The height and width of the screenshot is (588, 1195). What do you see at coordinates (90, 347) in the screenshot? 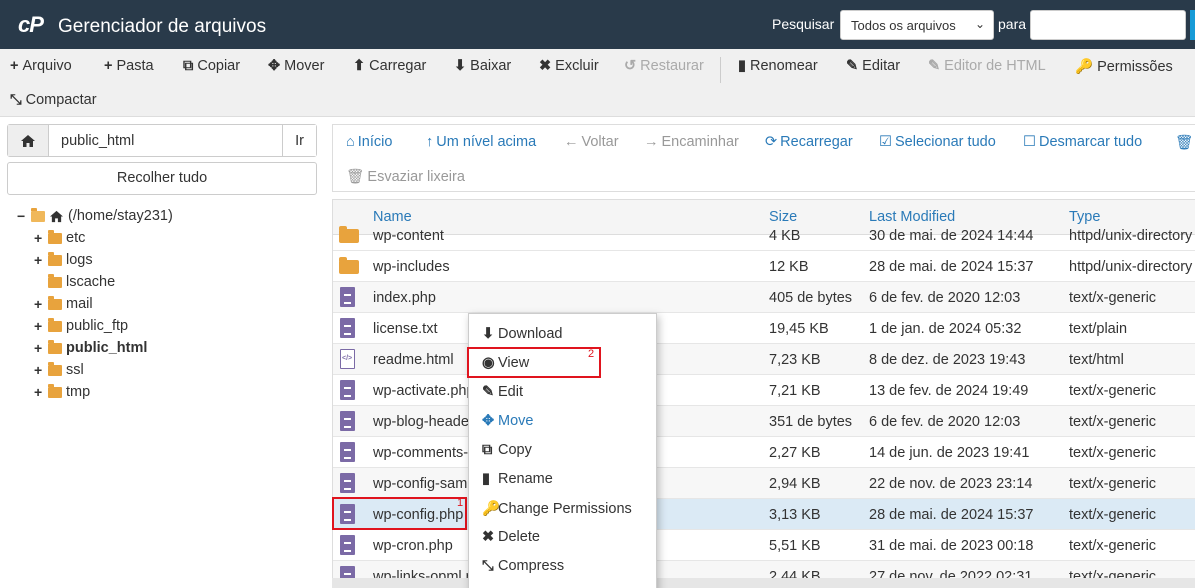
I see `tree-item-public-html: + public_html` at bounding box center [90, 347].